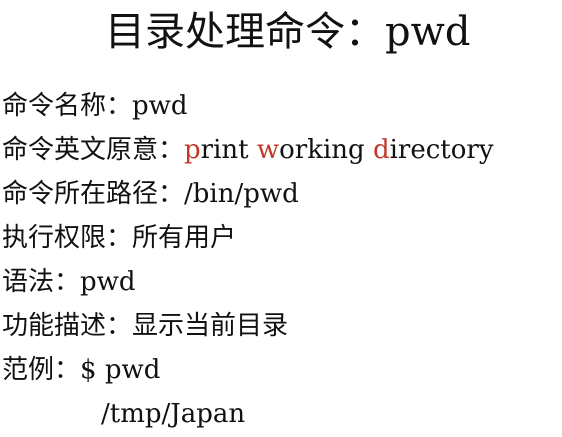  Describe the element at coordinates (184, 238) in the screenshot. I see `permission-value: 所有用户` at that location.